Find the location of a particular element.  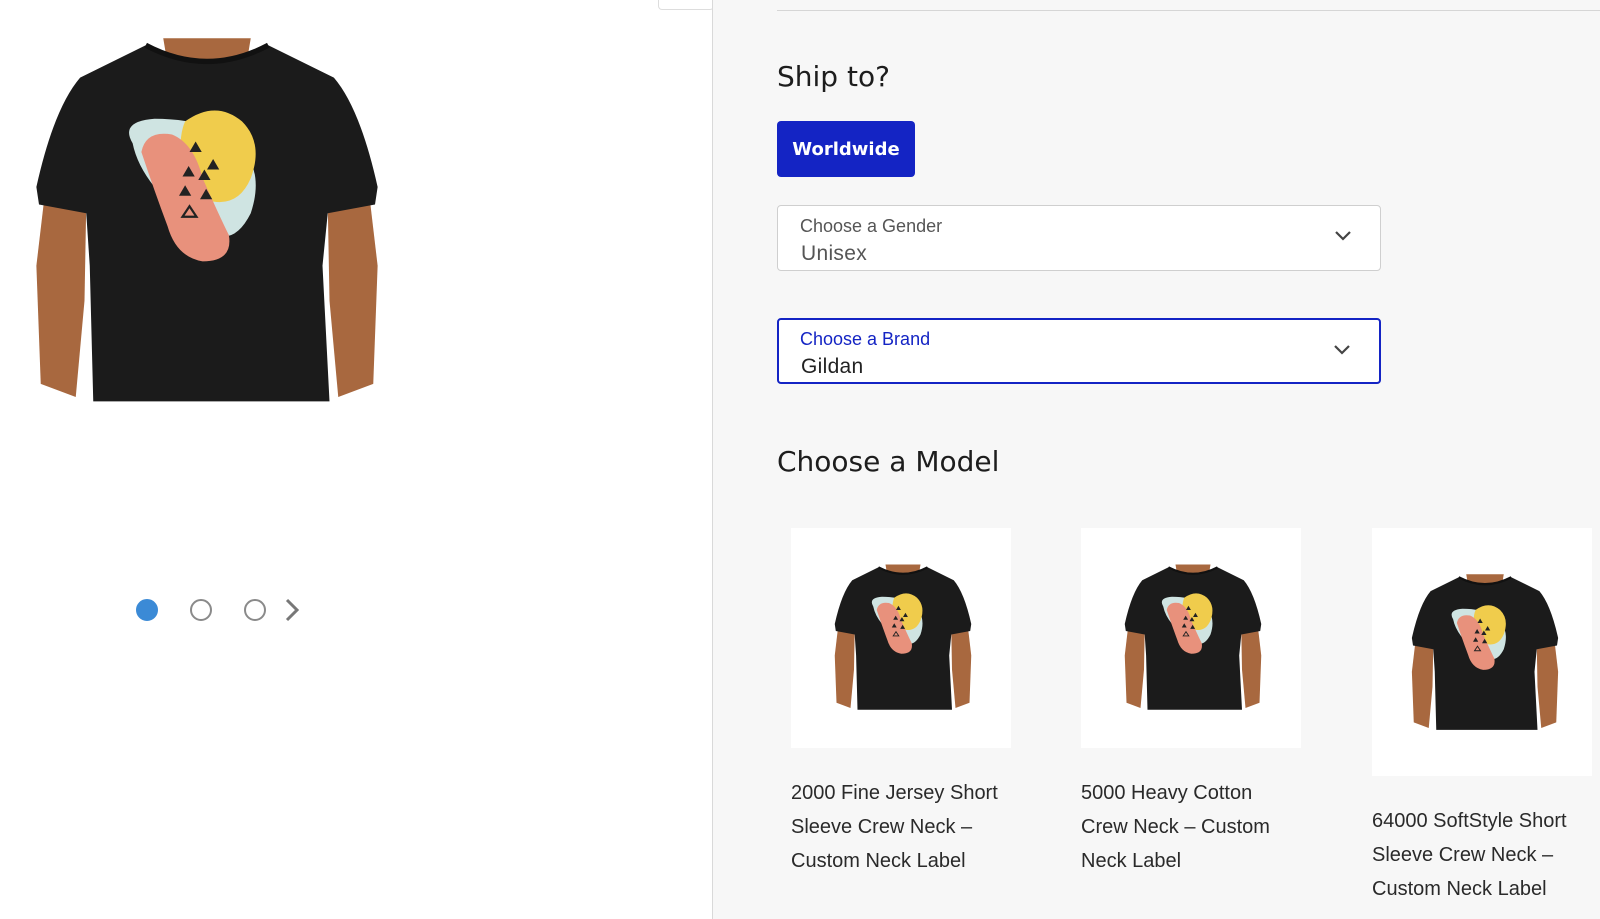

brand-select-value: Gildan is located at coordinates (832, 366).